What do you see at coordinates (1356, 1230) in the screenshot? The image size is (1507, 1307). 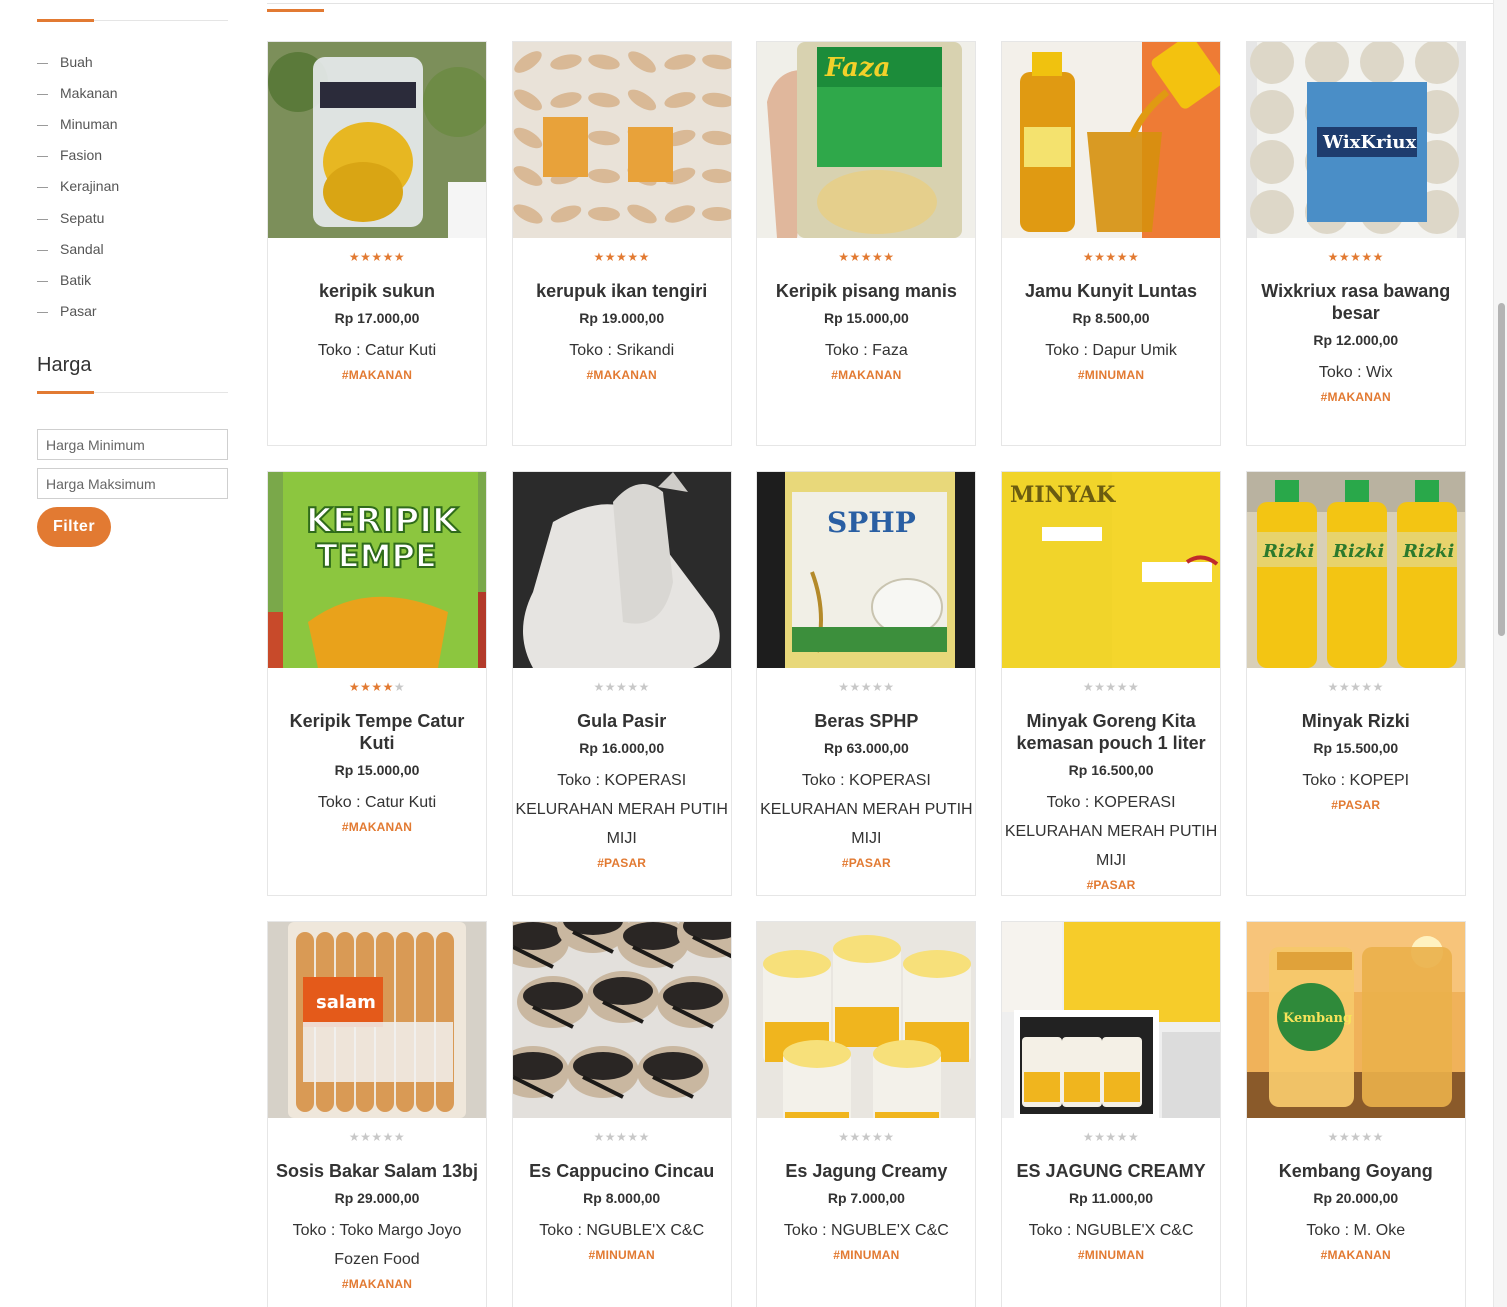 I see `product-shop: Toko : M. Oke` at bounding box center [1356, 1230].